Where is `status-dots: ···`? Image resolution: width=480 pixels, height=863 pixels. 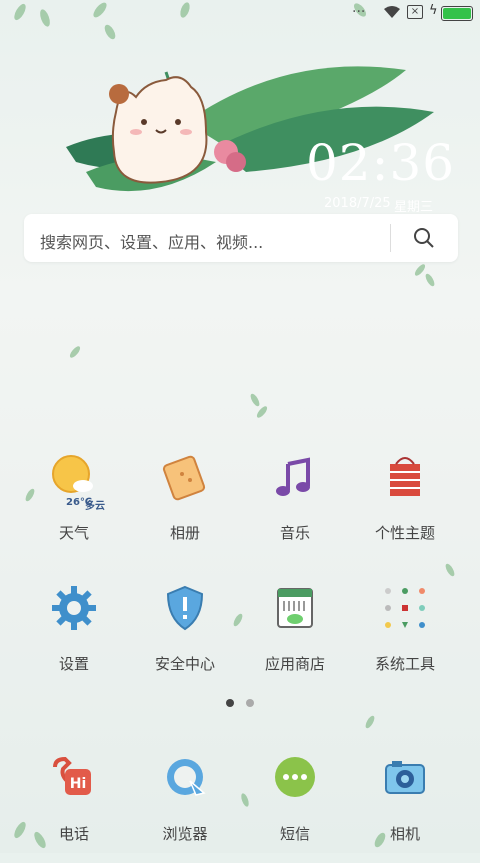
status-dots: ··· is located at coordinates (359, 12).